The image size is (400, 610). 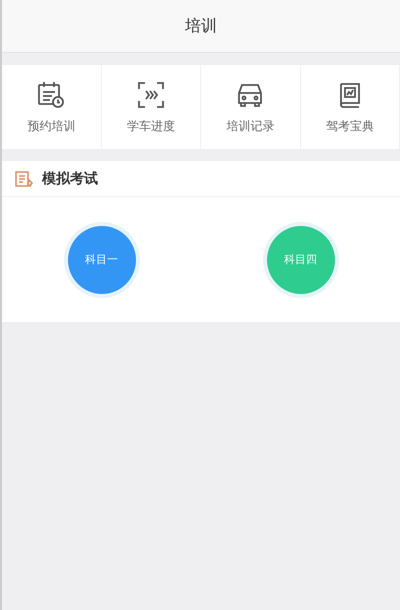 I want to click on page-title: 培训, so click(x=201, y=26).